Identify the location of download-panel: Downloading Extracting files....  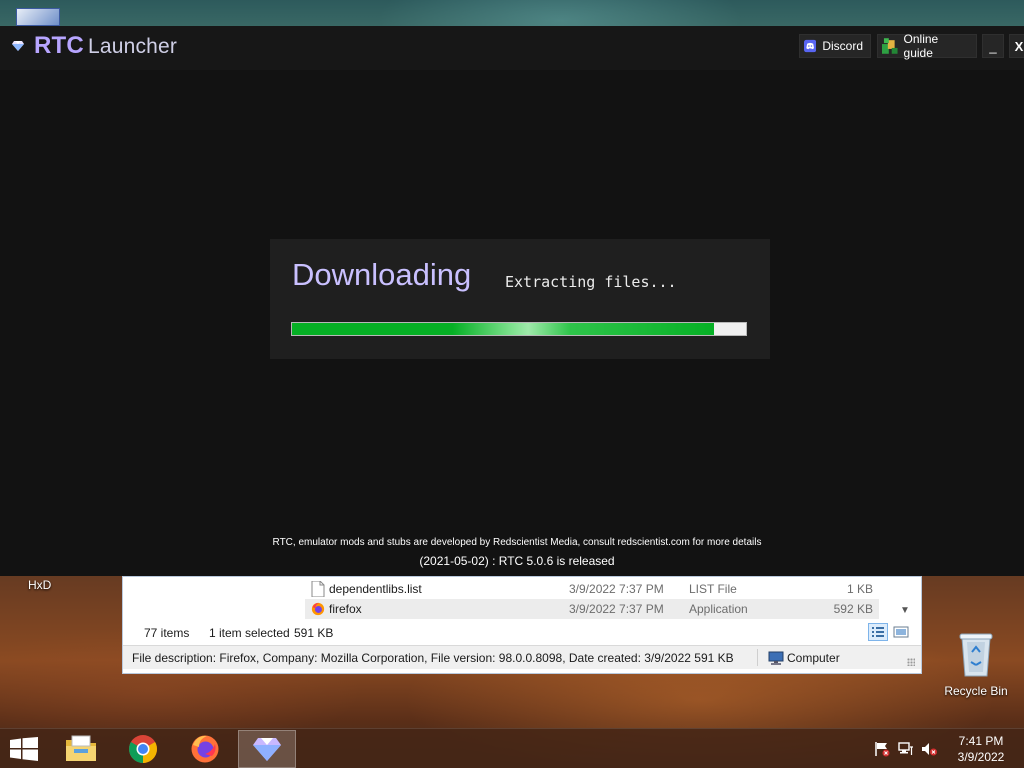
(520, 299).